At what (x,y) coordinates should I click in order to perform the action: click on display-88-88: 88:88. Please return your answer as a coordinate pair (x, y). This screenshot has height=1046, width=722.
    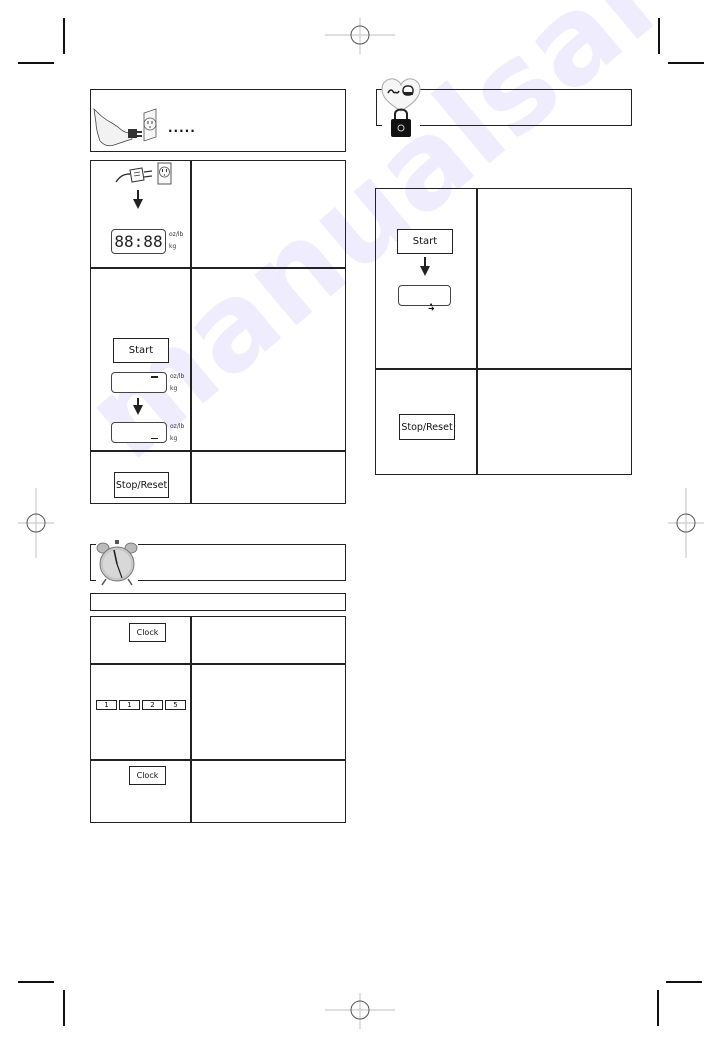
    Looking at the image, I should click on (138, 241).